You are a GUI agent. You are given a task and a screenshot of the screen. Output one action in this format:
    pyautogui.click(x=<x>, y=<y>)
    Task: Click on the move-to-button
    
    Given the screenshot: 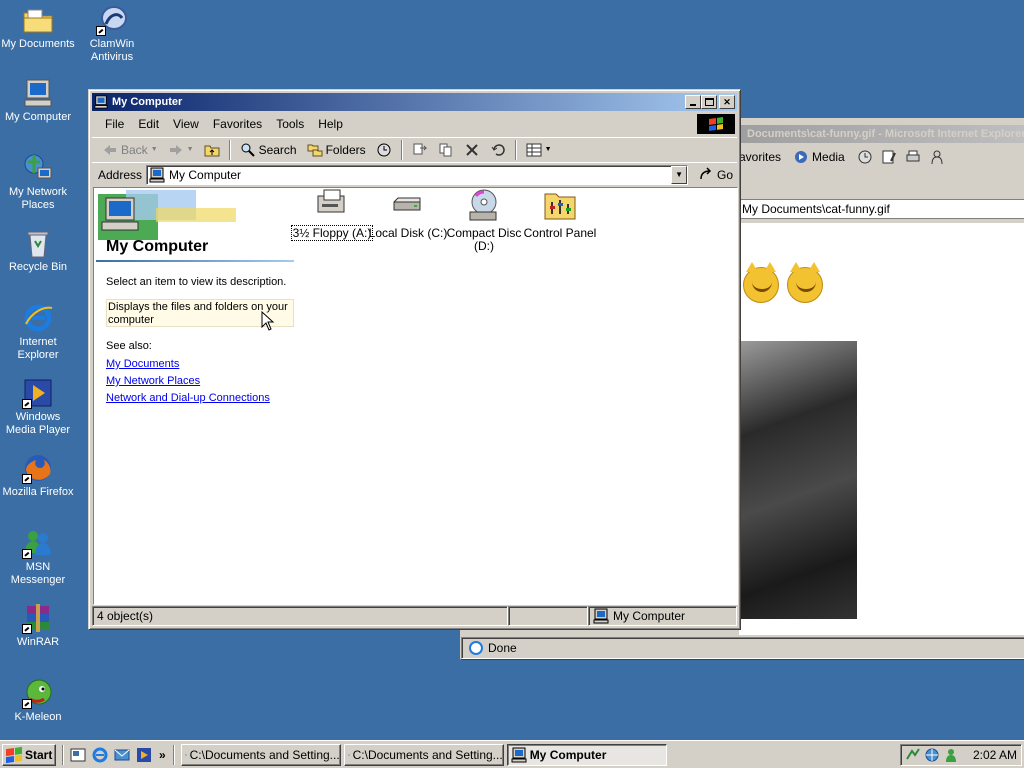 What is the action you would take?
    pyautogui.click(x=420, y=150)
    